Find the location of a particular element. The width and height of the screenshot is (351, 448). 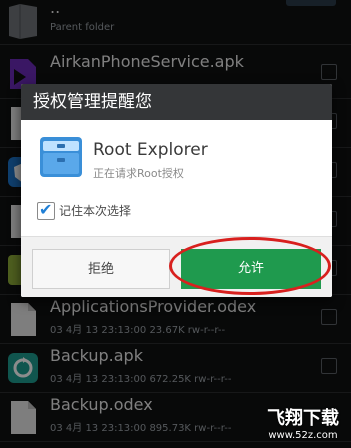

deny-button: 拒绝 is located at coordinates (101, 269).